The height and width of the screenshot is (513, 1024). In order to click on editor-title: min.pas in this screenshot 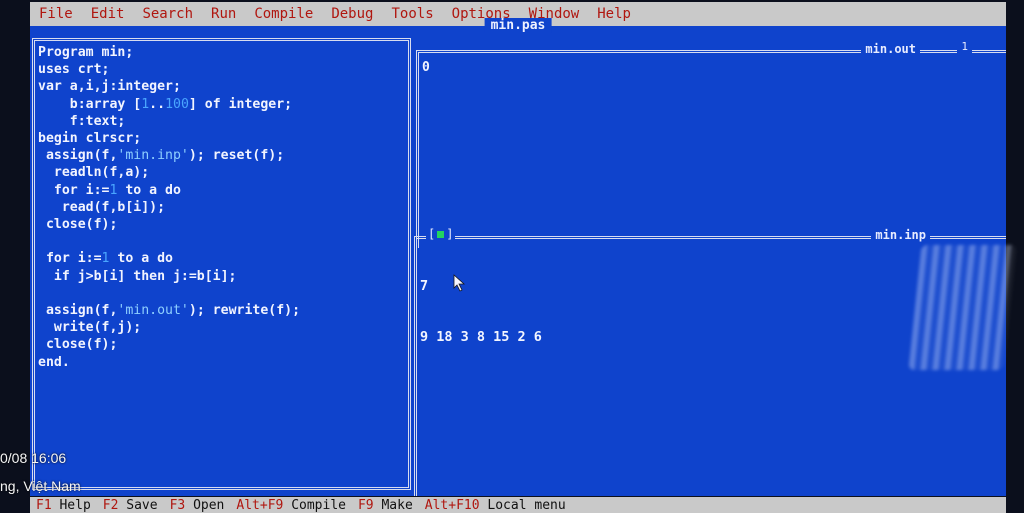, I will do `click(518, 25)`.